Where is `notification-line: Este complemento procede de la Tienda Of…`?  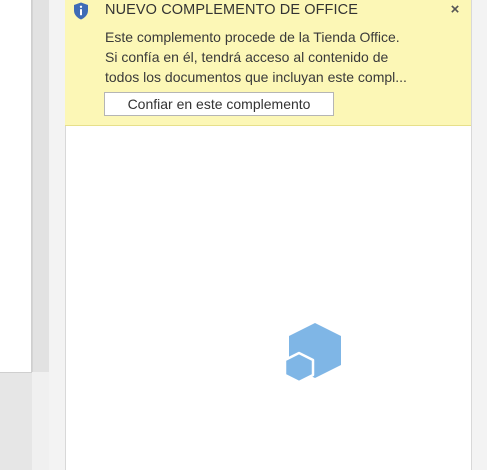 notification-line: Este complemento procede de la Tienda Of… is located at coordinates (252, 37).